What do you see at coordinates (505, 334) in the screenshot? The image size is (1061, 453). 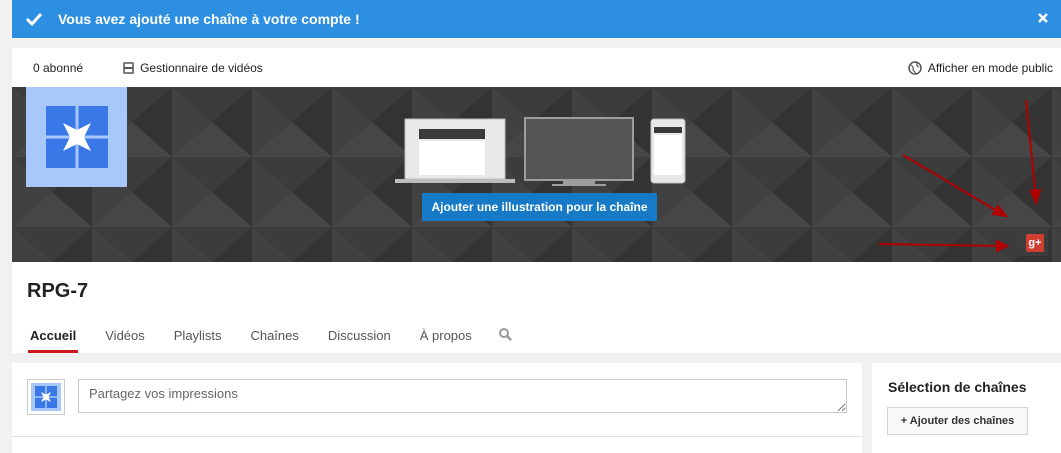 I see `search-icon` at bounding box center [505, 334].